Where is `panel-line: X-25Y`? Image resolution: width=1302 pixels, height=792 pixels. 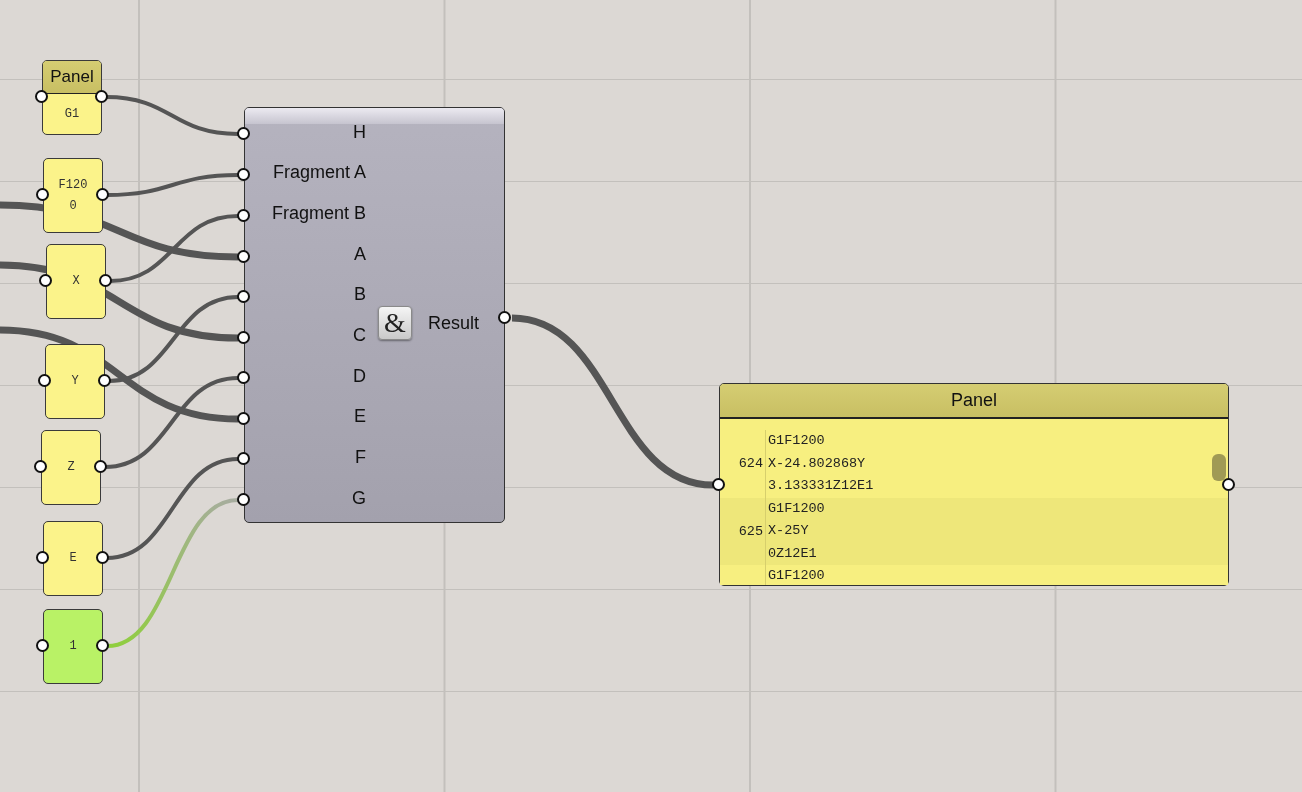
panel-line: X-25Y is located at coordinates (789, 531).